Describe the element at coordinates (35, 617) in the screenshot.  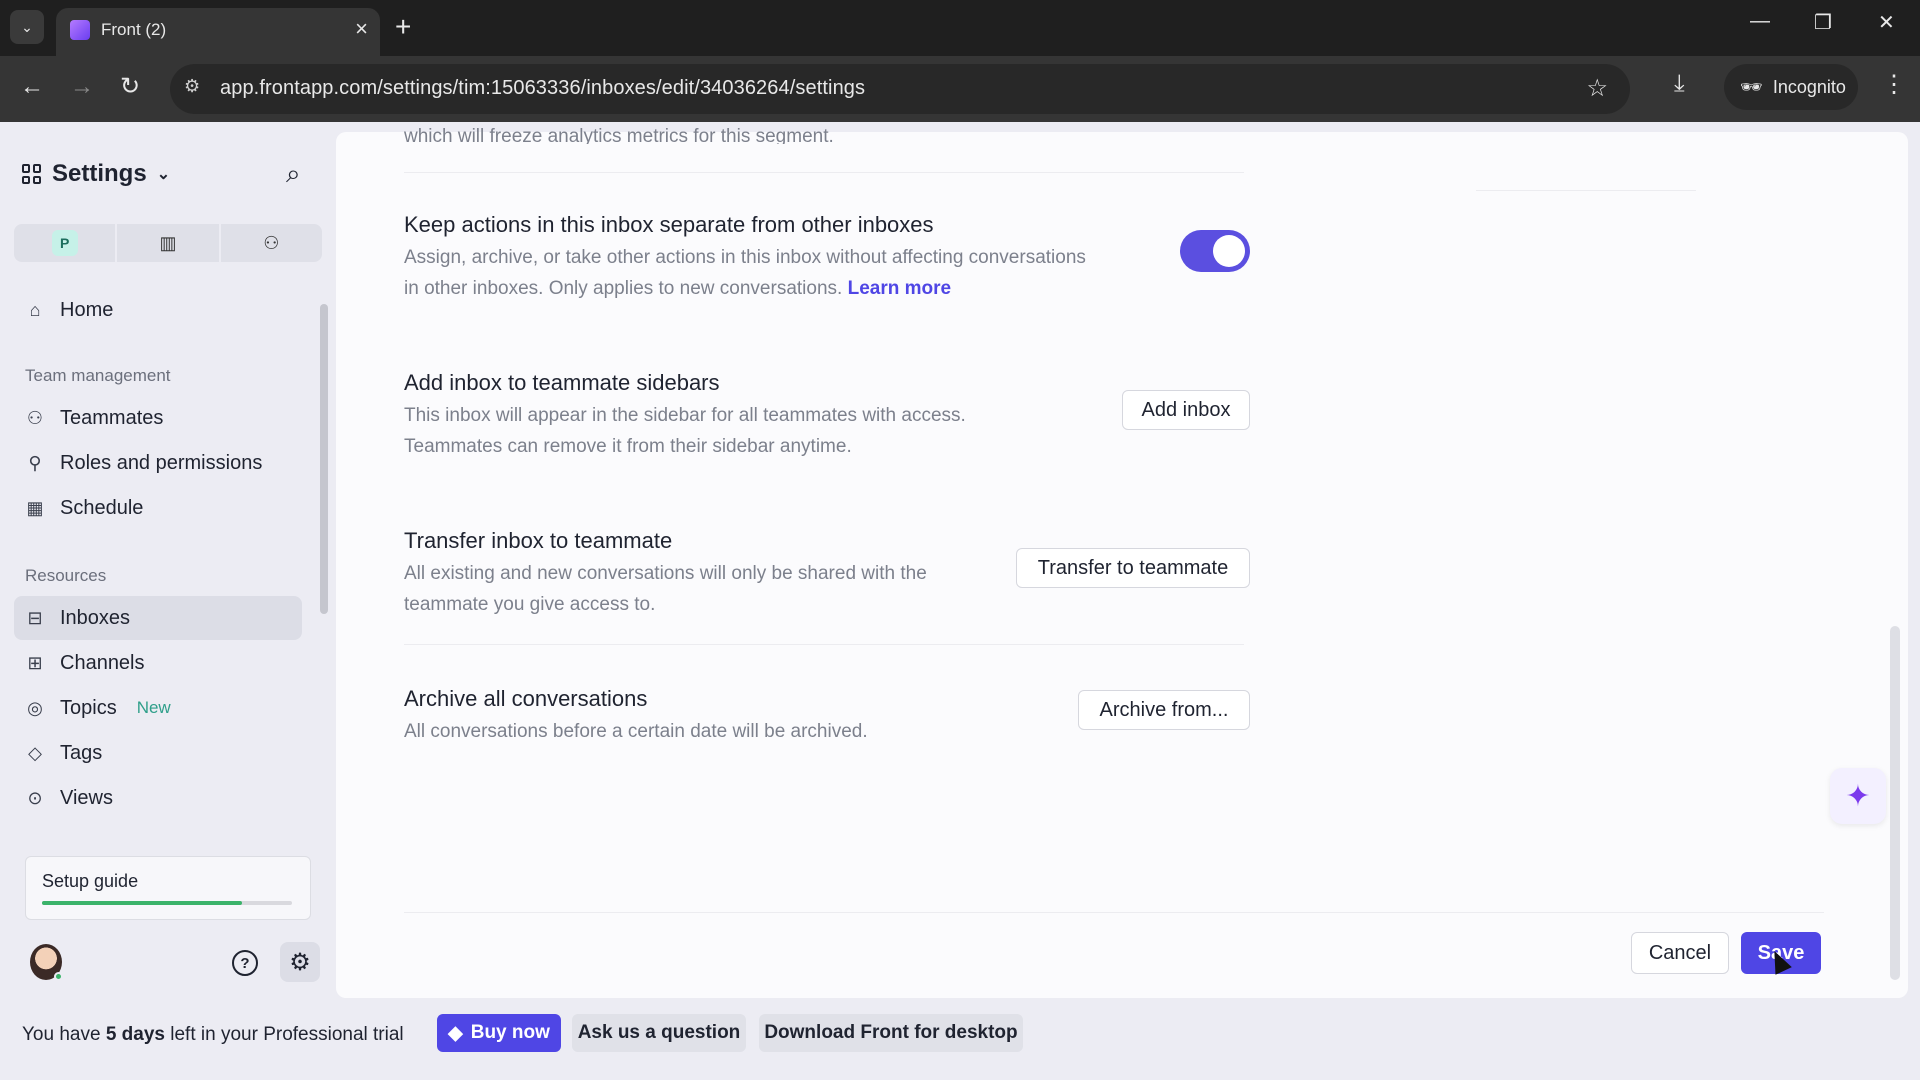
I see `inbox-icon: ⊟` at that location.